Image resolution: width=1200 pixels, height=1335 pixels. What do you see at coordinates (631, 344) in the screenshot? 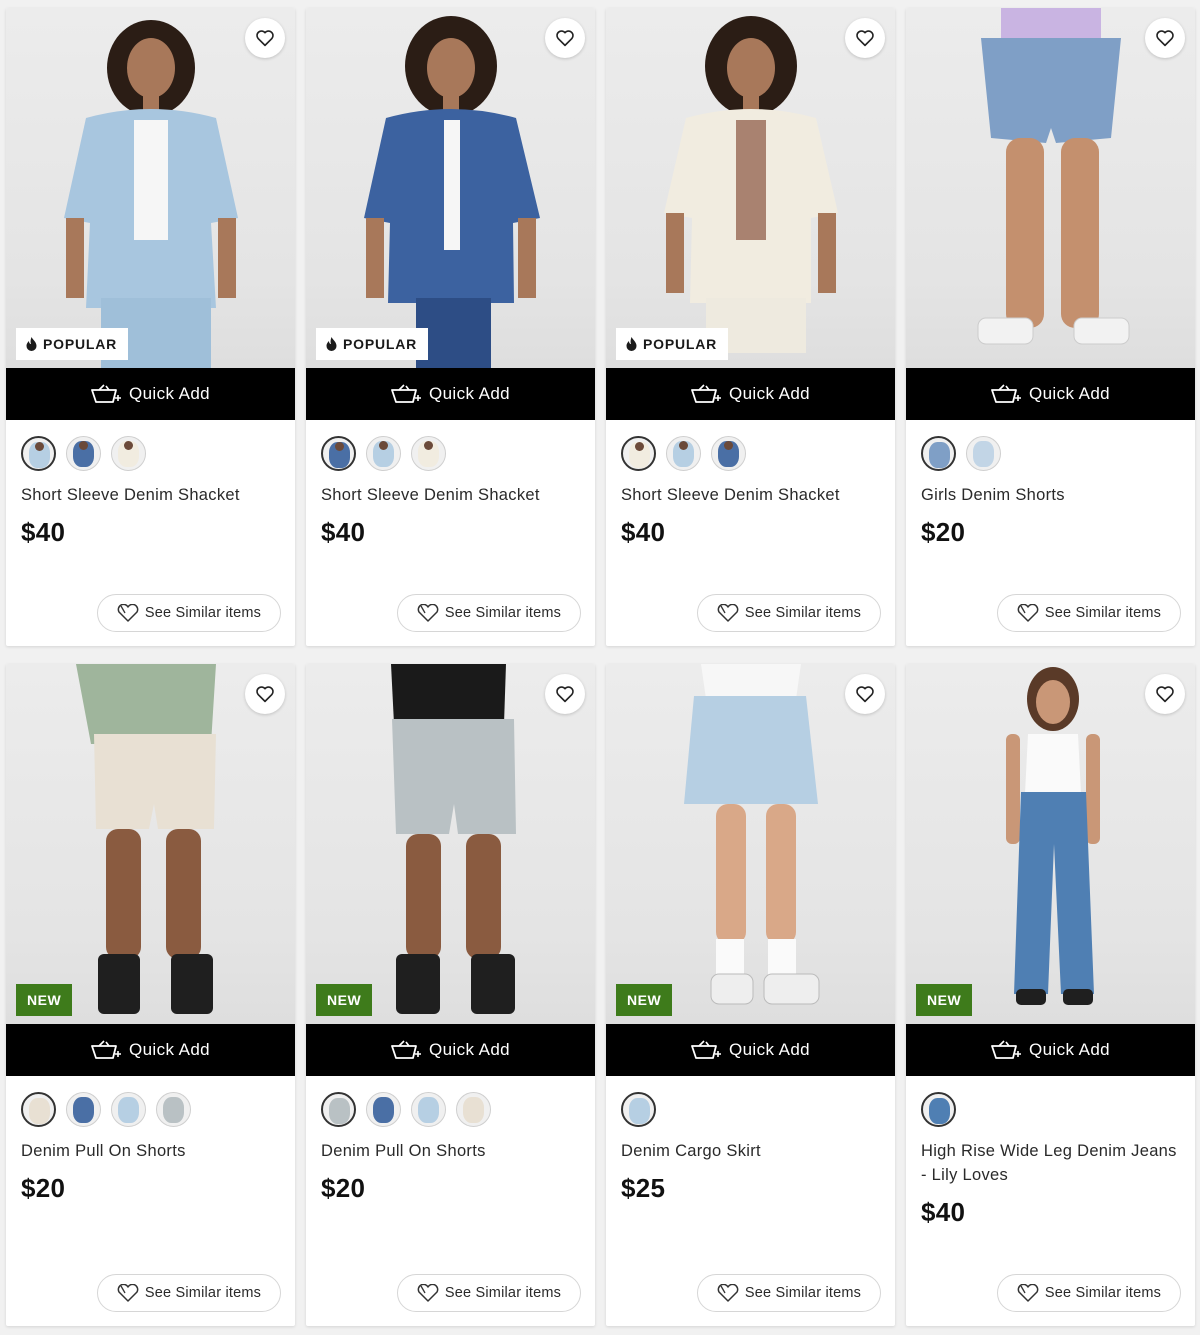
I see `flame-icon` at bounding box center [631, 344].